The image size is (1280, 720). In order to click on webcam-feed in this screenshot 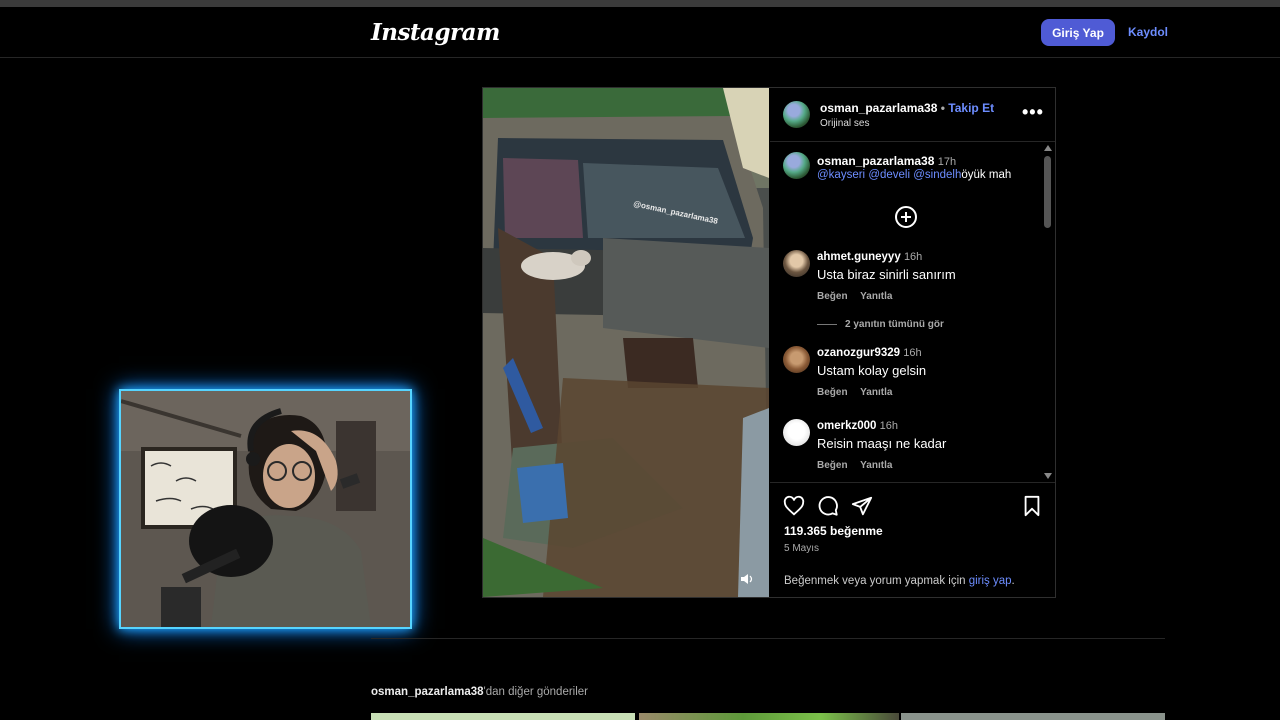, I will do `click(265, 509)`.